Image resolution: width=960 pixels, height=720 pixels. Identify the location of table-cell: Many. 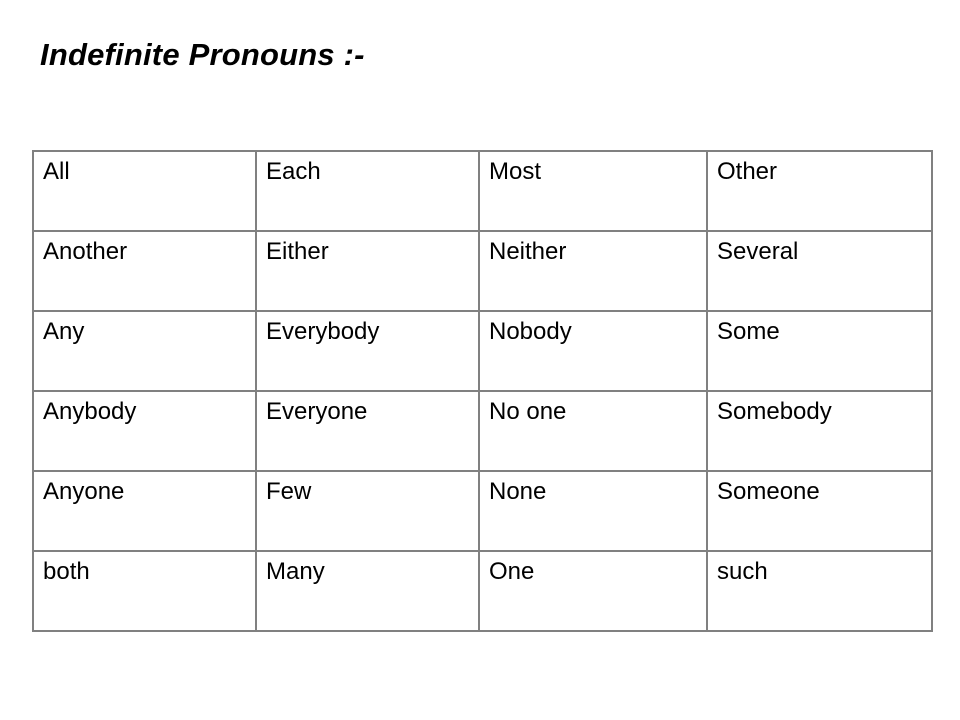
(367, 591).